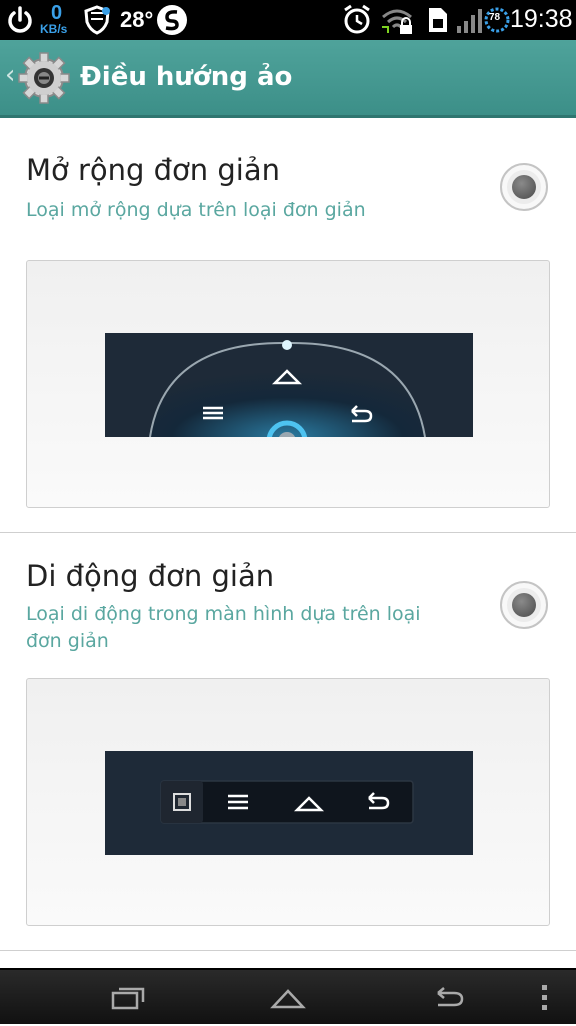 Image resolution: width=576 pixels, height=1026 pixels. Describe the element at coordinates (10, 75) in the screenshot. I see `back-chevron-icon: ‹` at that location.